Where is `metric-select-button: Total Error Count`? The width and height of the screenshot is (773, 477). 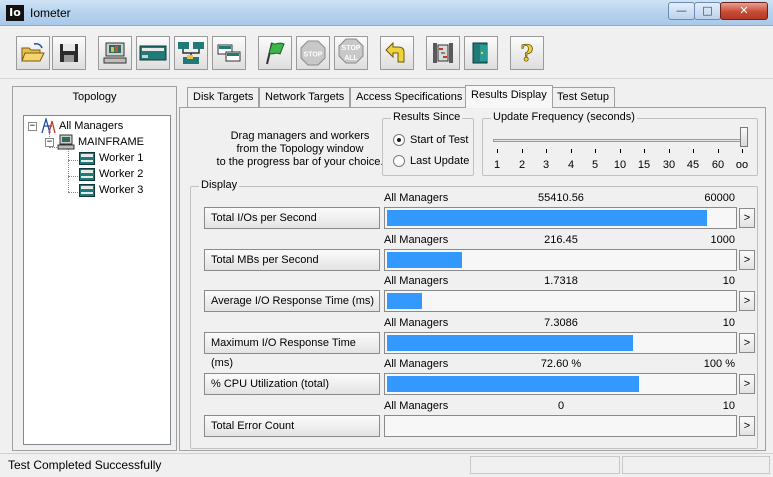
metric-select-button: Total Error Count is located at coordinates (292, 426).